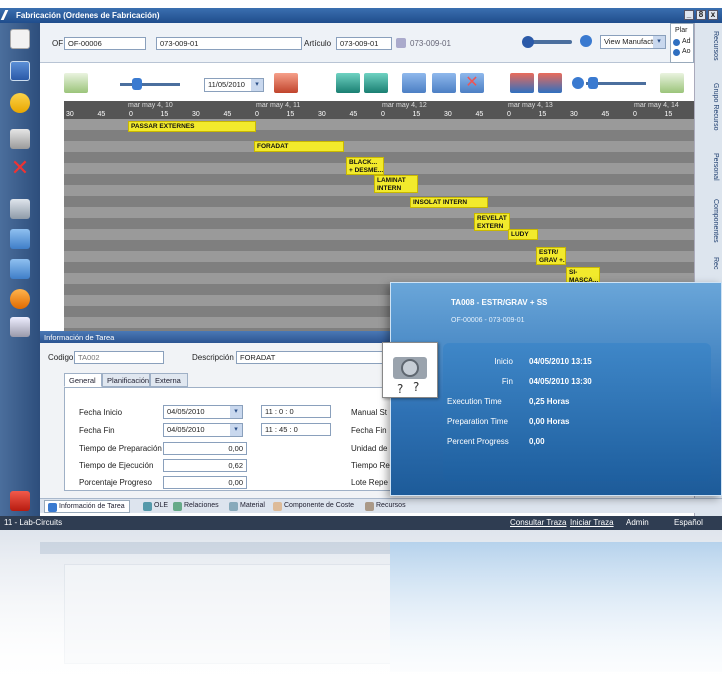 The width and height of the screenshot is (722, 697). I want to click on close-button: x, so click(713, 15).